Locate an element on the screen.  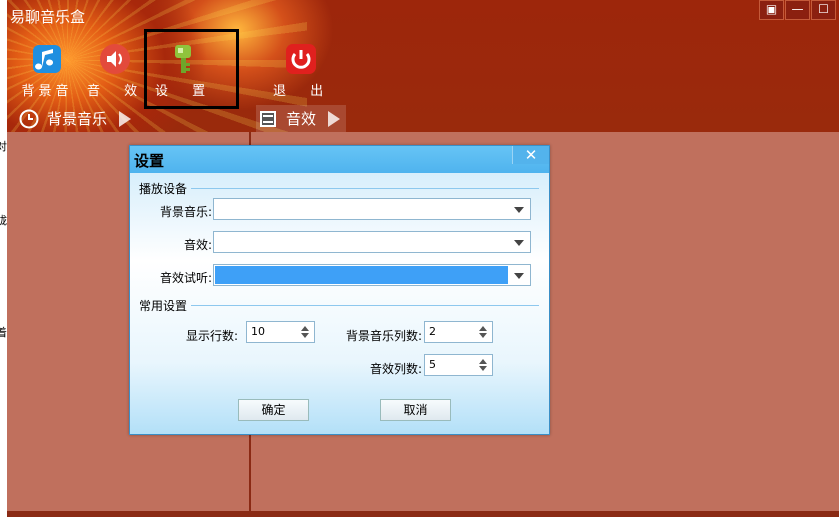
maximize-button: ☐ is located at coordinates (823, 10).